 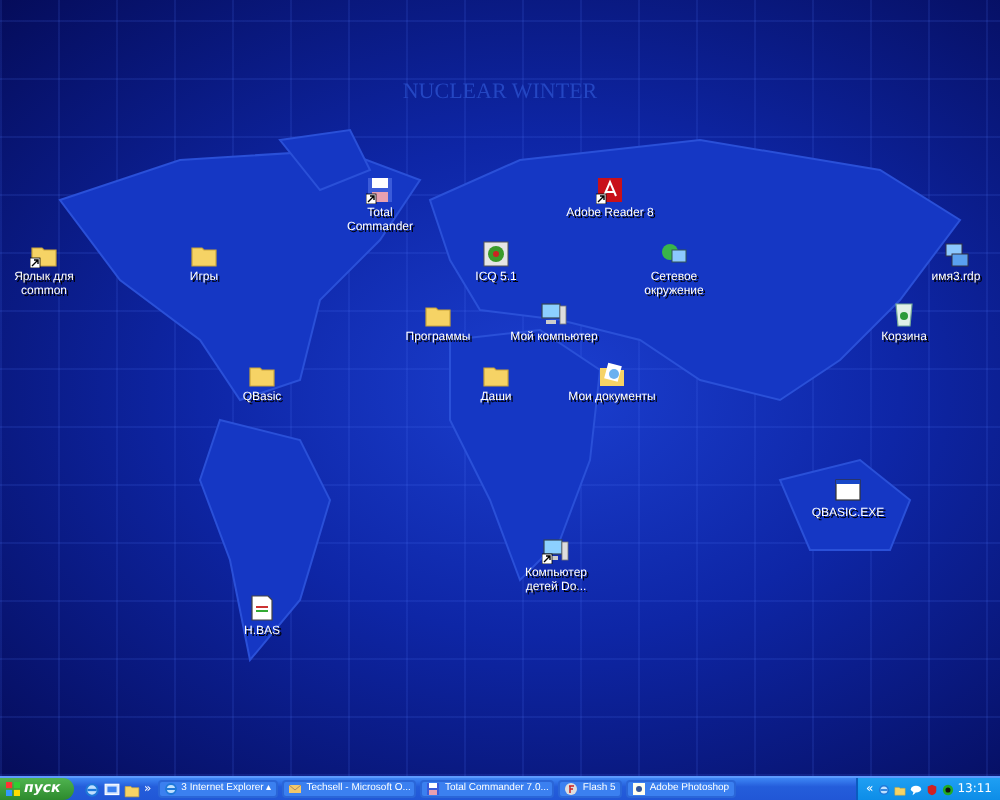 What do you see at coordinates (612, 374) in the screenshot?
I see `documents-icon` at bounding box center [612, 374].